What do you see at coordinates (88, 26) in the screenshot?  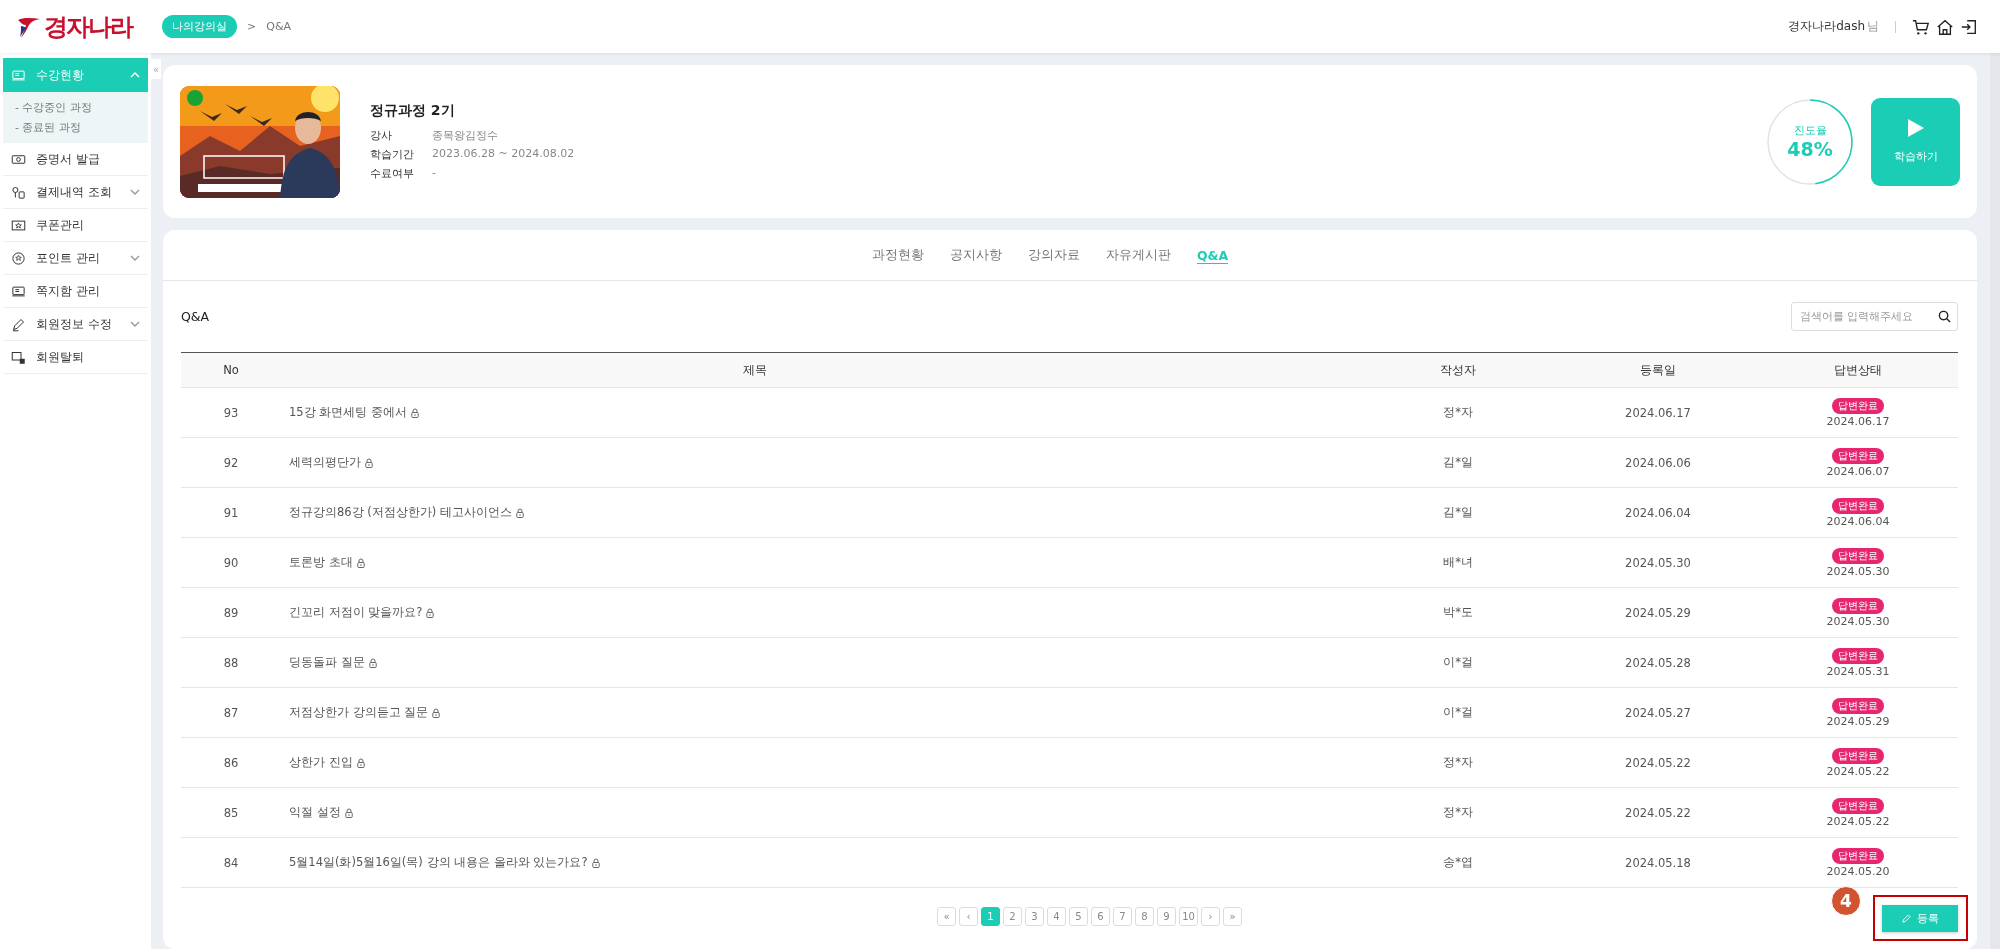 I see `logo-text: 경자나라` at bounding box center [88, 26].